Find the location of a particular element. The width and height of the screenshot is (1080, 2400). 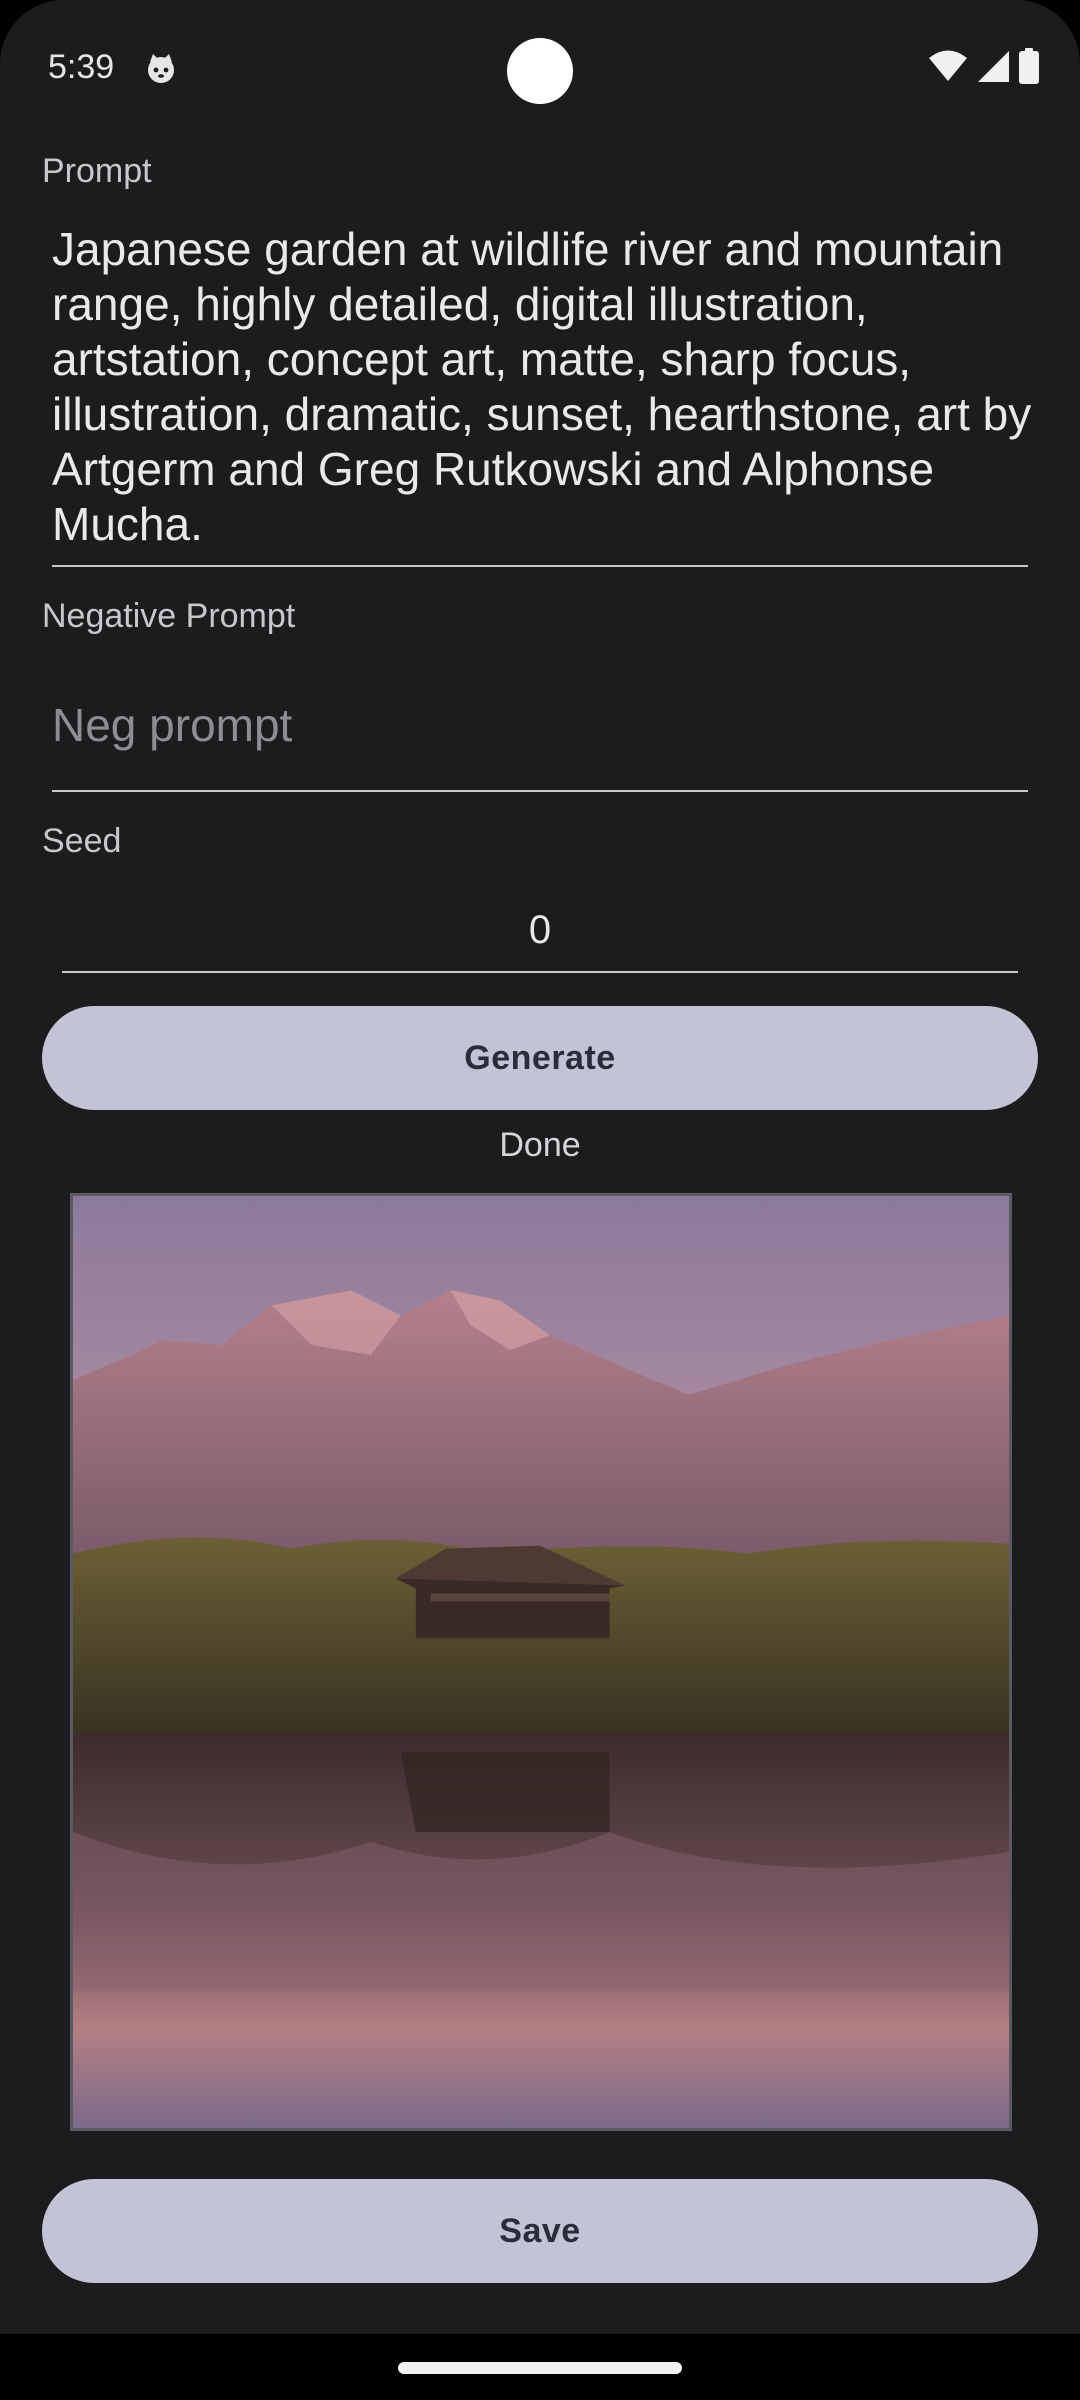

seed-label: Seed is located at coordinates (82, 841).